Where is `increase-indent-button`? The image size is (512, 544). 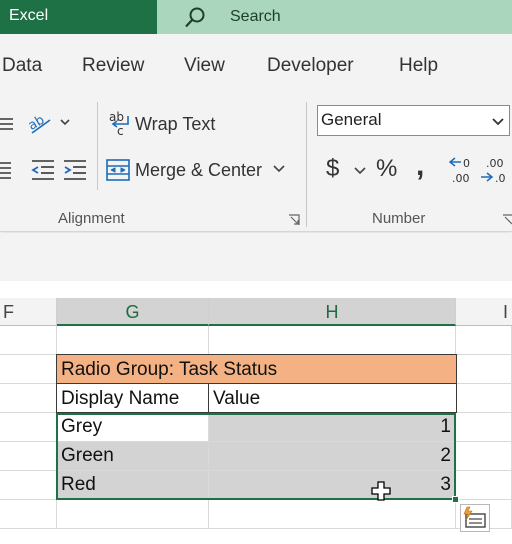 increase-indent-button is located at coordinates (75, 170).